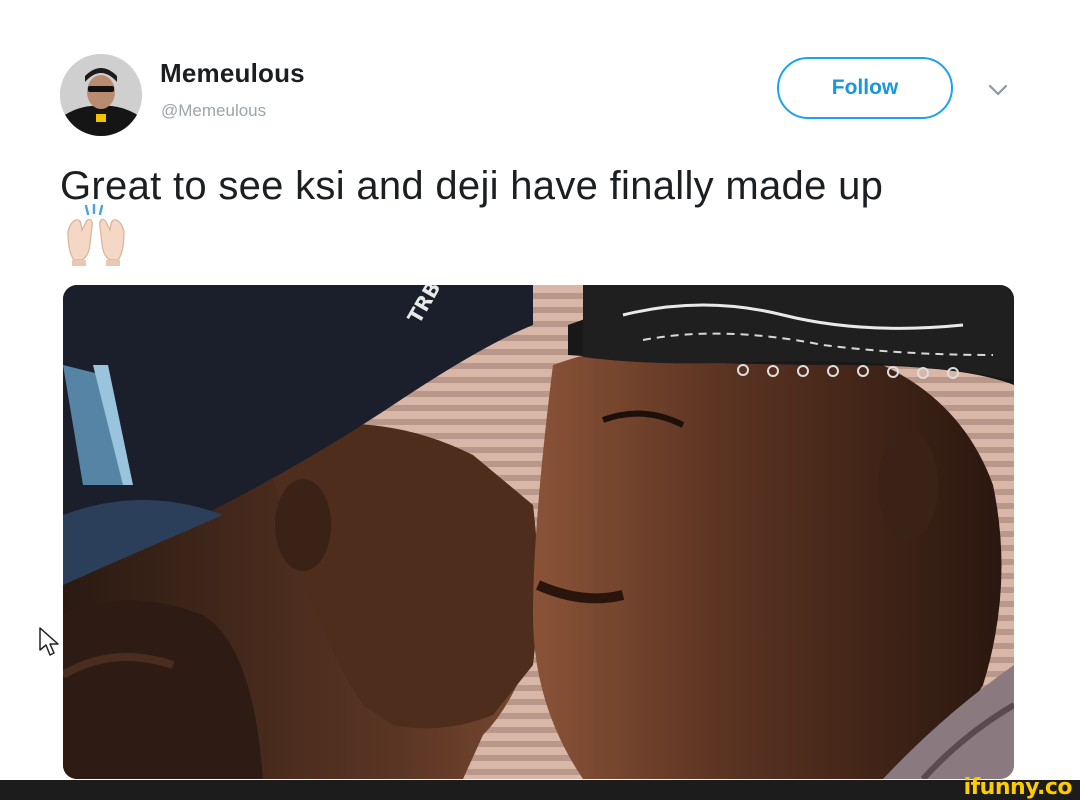  I want to click on avatar, so click(101, 95).